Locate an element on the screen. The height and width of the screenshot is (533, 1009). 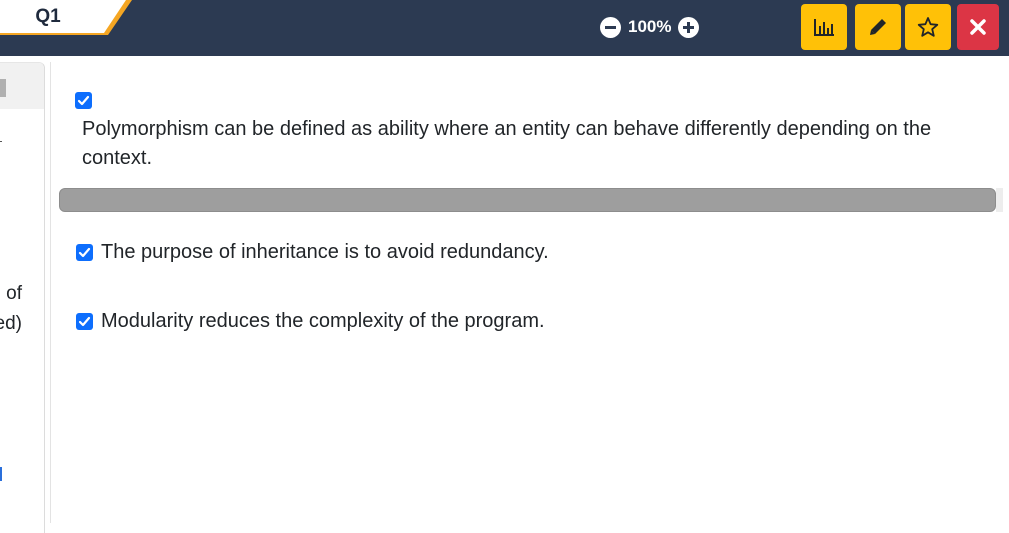
question-tab-label: Q1 is located at coordinates (48, 16).